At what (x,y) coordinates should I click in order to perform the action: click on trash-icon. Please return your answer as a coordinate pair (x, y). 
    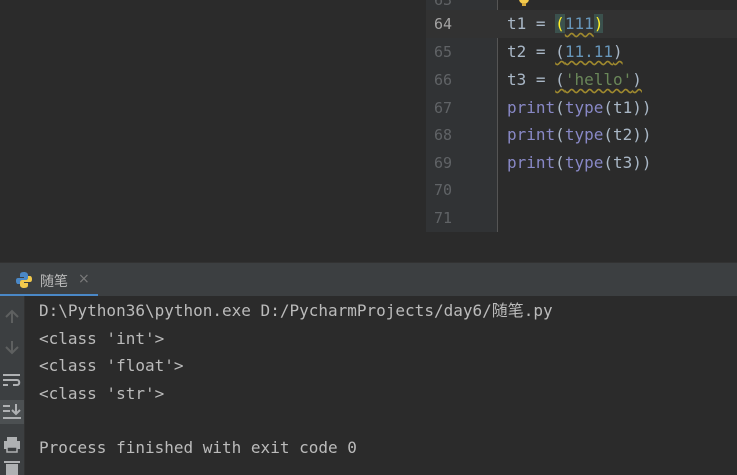
    Looking at the image, I should click on (12, 466).